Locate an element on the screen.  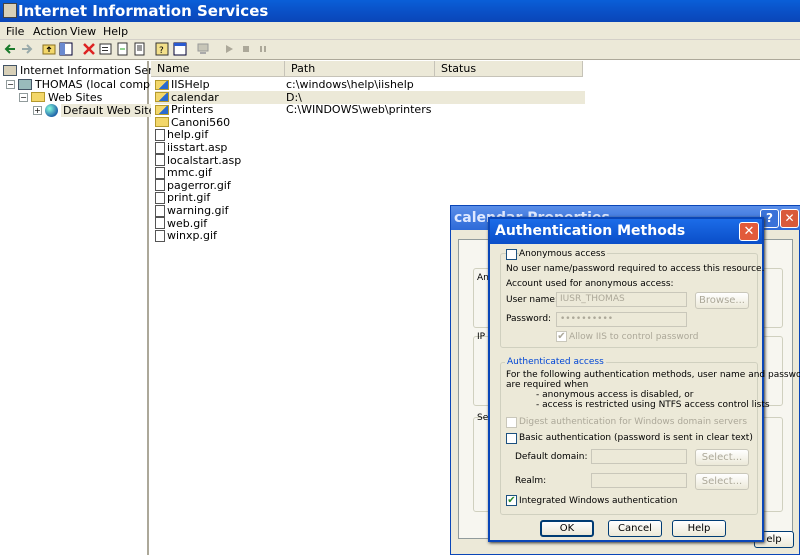
help-book-icon: ? is located at coordinates (162, 49).